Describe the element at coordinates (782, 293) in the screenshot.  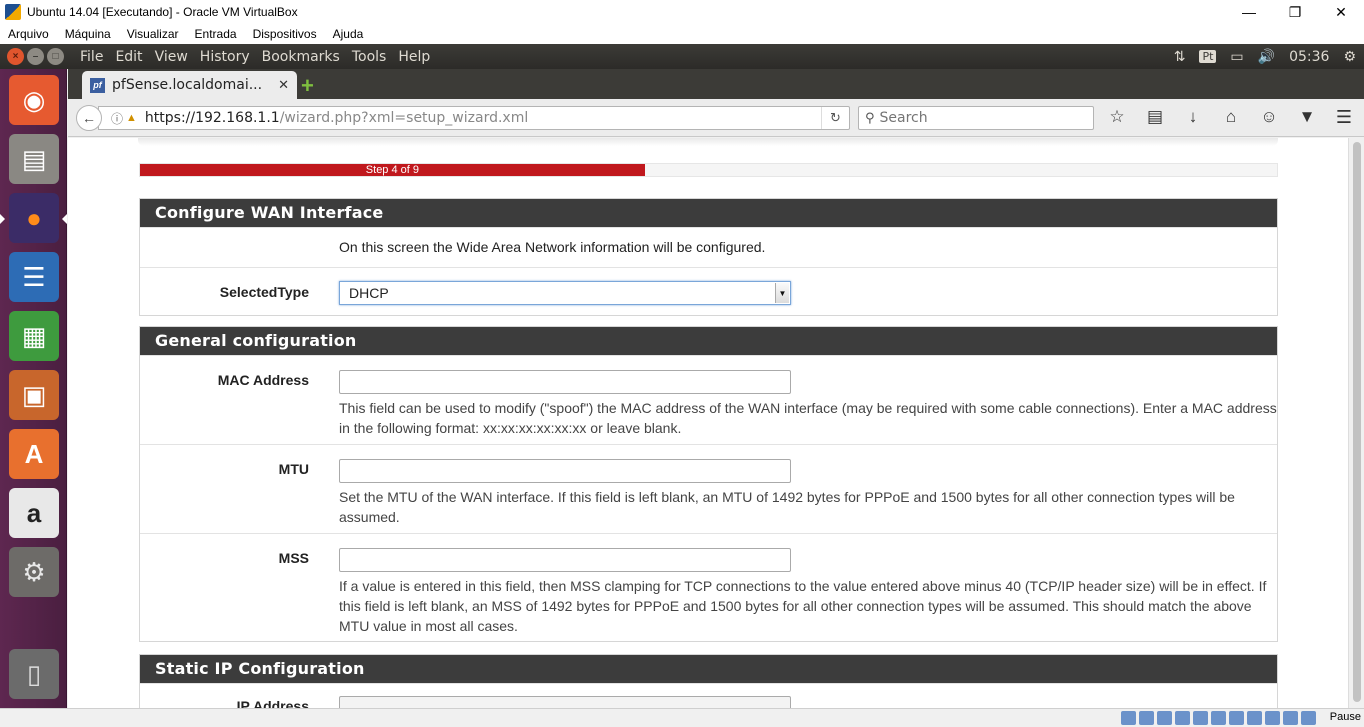
I see `chevron-down-icon: ▼` at that location.